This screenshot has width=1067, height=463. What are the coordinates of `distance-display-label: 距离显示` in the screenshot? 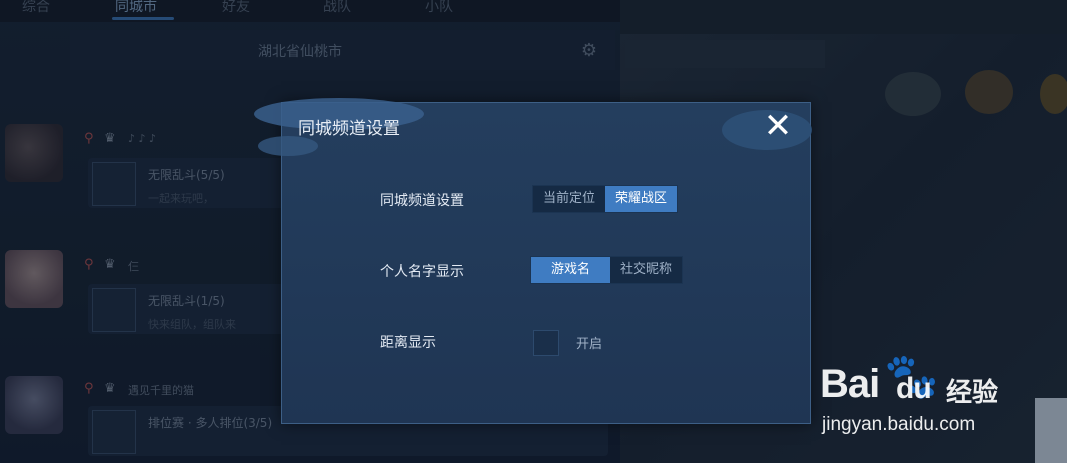 It's located at (408, 343).